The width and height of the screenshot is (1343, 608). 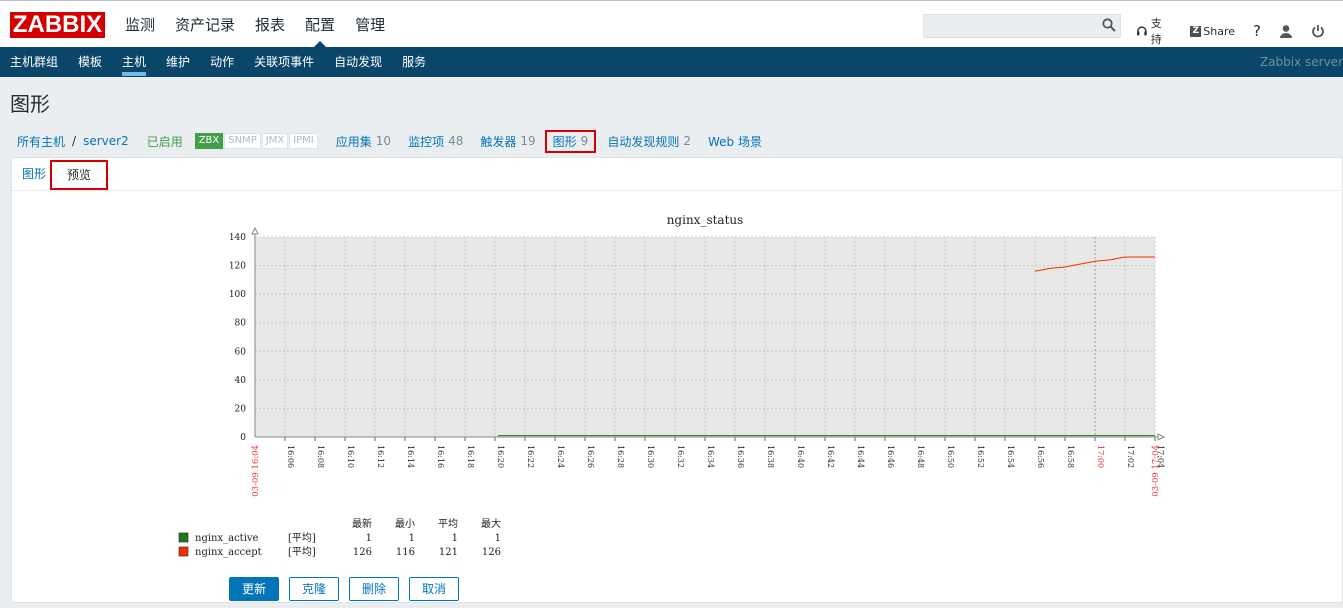 What do you see at coordinates (1109, 25) in the screenshot?
I see `search-icon` at bounding box center [1109, 25].